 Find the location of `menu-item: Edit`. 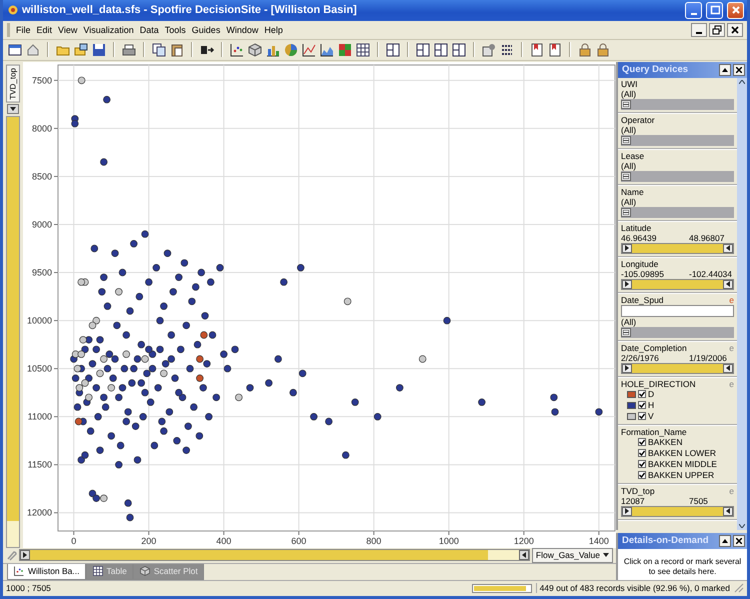

menu-item: Edit is located at coordinates (45, 29).